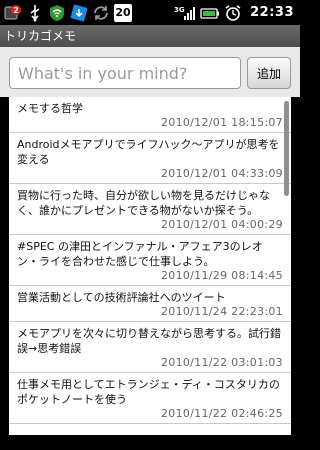  What do you see at coordinates (35, 13) in the screenshot?
I see `usb-icon` at bounding box center [35, 13].